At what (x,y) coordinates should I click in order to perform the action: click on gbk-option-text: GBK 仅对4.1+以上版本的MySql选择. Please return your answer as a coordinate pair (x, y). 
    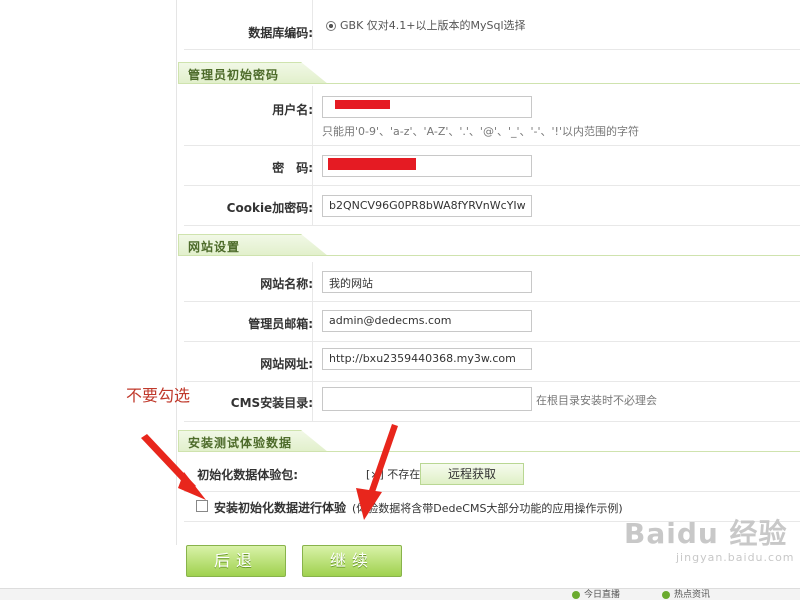
    Looking at the image, I should click on (433, 25).